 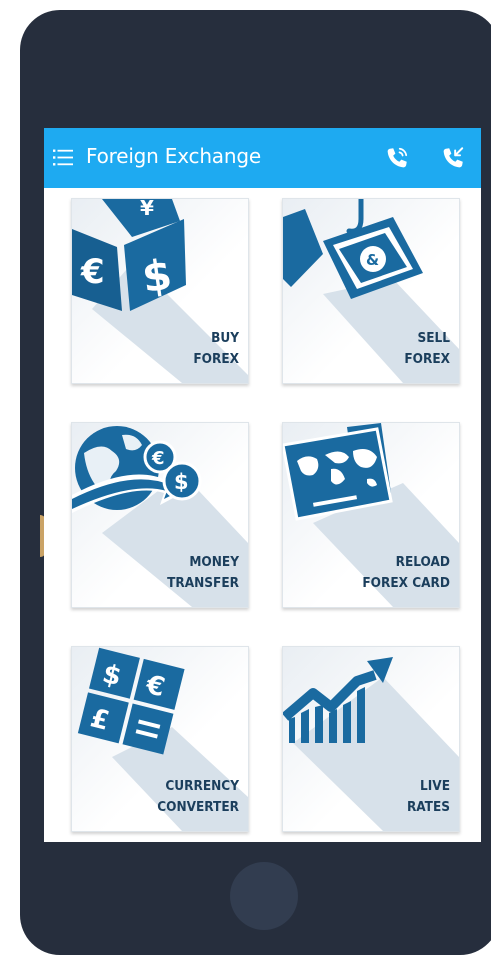 I want to click on tile-sell-forex: & SELL FOREX, so click(x=371, y=291).